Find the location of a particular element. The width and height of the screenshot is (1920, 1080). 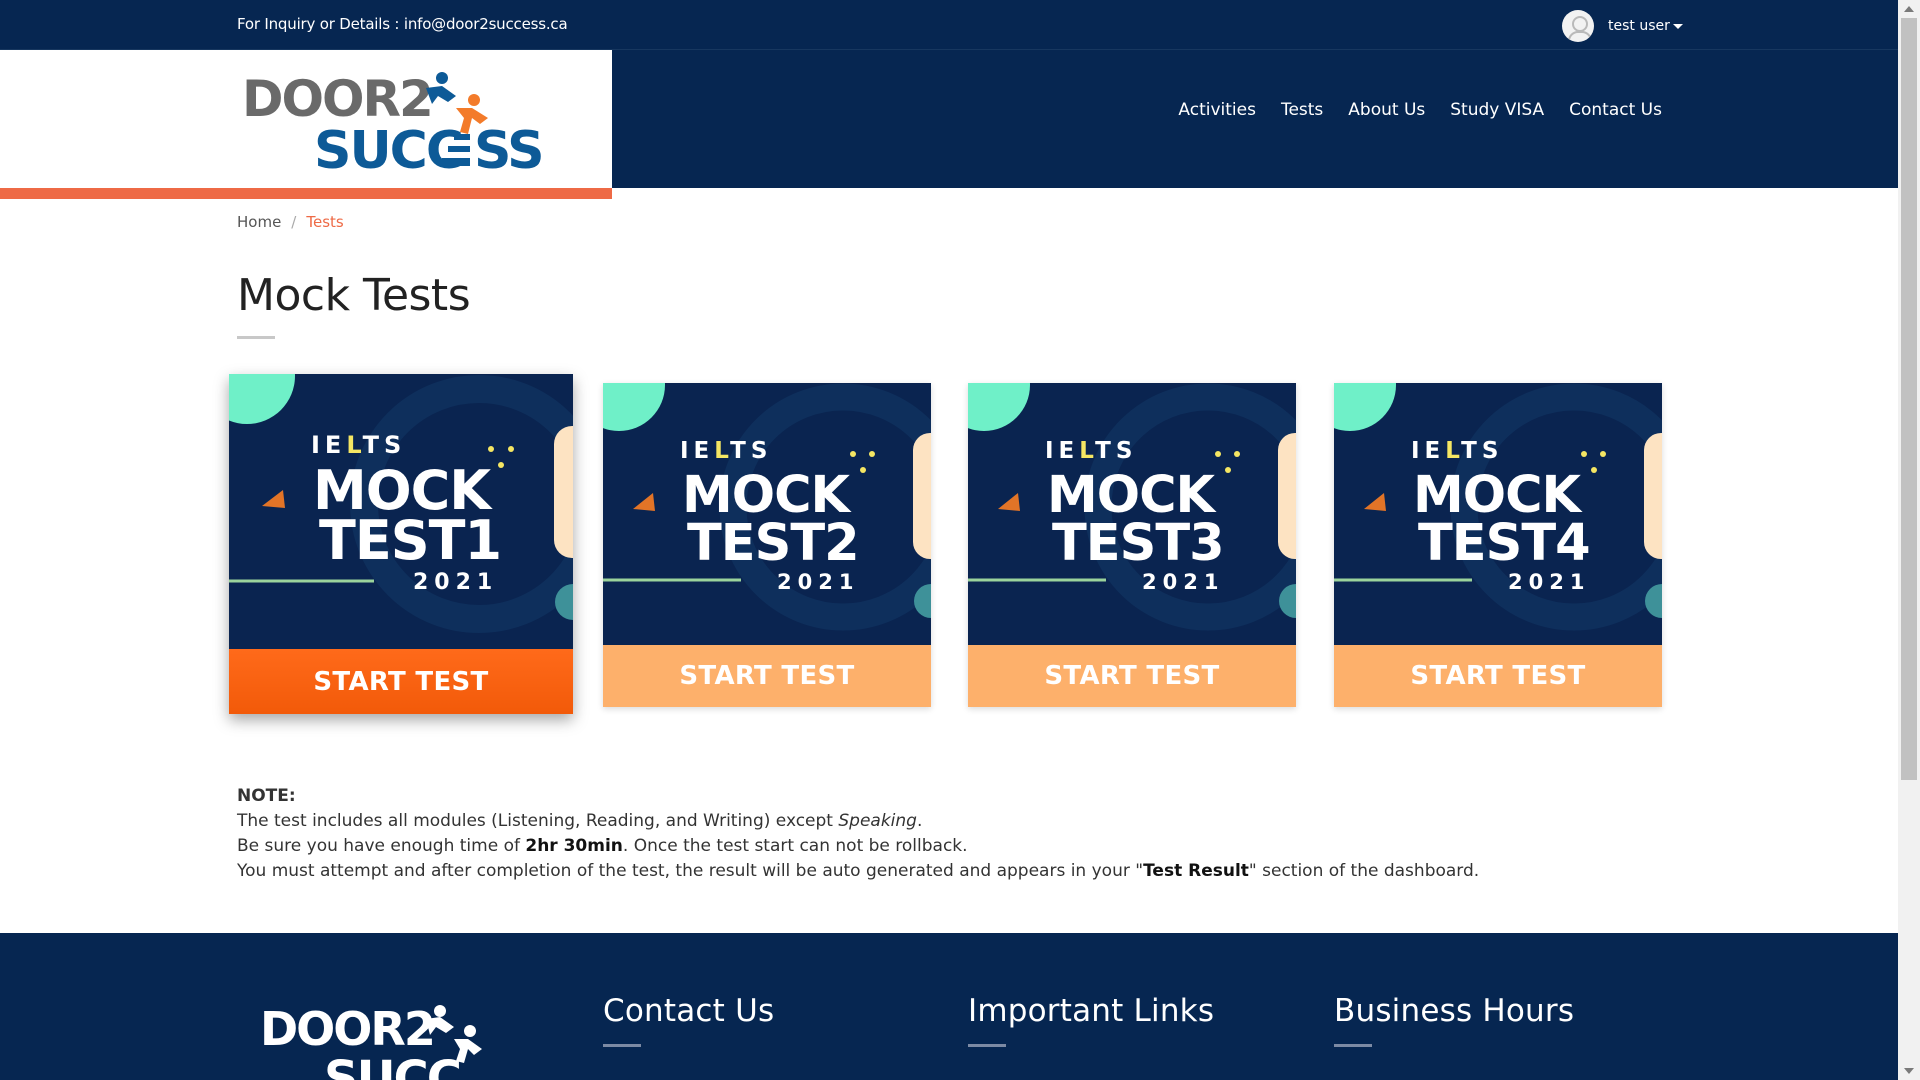

nav-study-visa: Study VISA is located at coordinates (1497, 110).